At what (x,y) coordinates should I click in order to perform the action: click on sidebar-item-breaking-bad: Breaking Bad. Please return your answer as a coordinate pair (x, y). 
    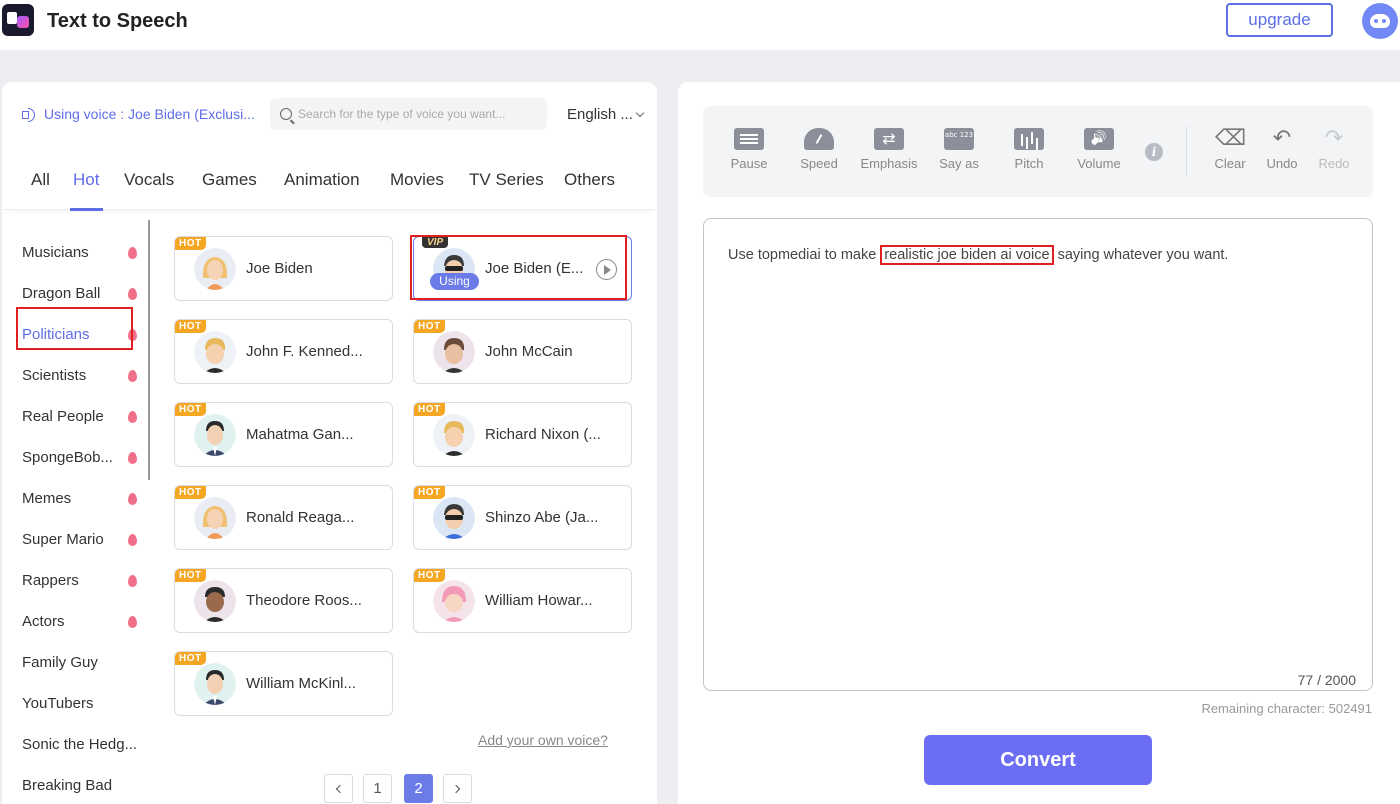
    Looking at the image, I should click on (79, 785).